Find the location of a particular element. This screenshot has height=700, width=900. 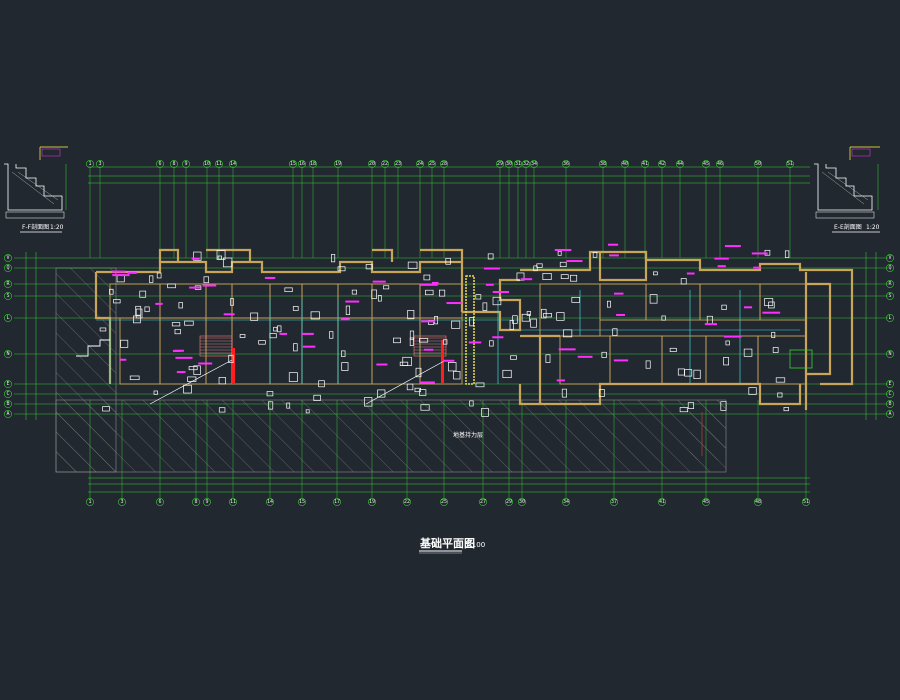

axis-bubble-top-label: 24 is located at coordinates (420, 164).